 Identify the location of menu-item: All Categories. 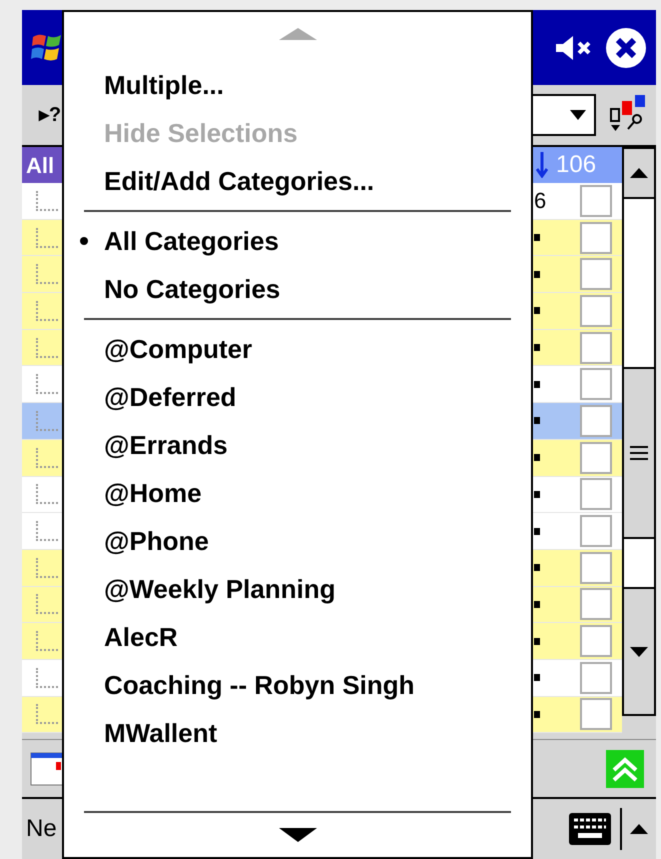
(191, 241).